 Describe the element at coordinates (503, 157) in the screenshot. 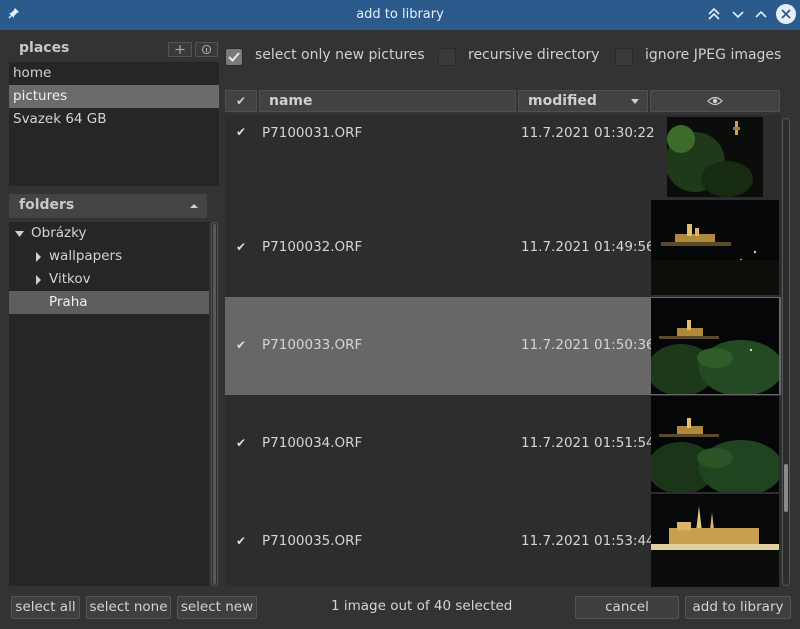

I see `table-row: ✔ P7100031.ORF 11.7.2021 01:30:22` at that location.